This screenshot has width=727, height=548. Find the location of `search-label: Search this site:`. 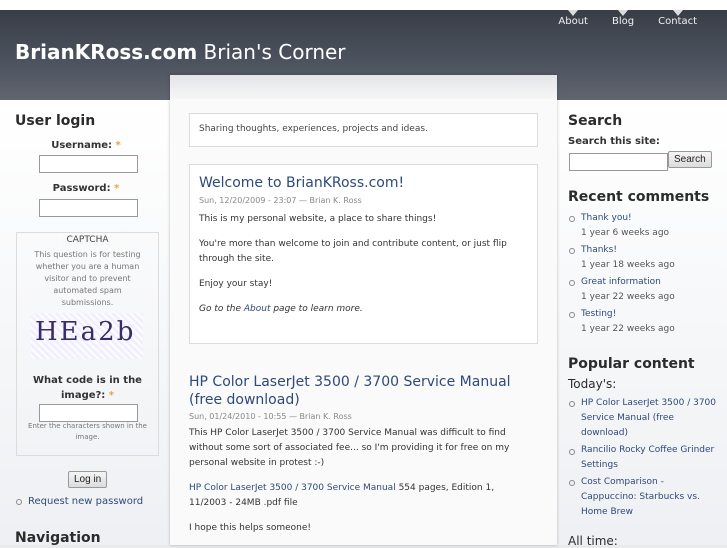

search-label: Search this site: is located at coordinates (614, 141).